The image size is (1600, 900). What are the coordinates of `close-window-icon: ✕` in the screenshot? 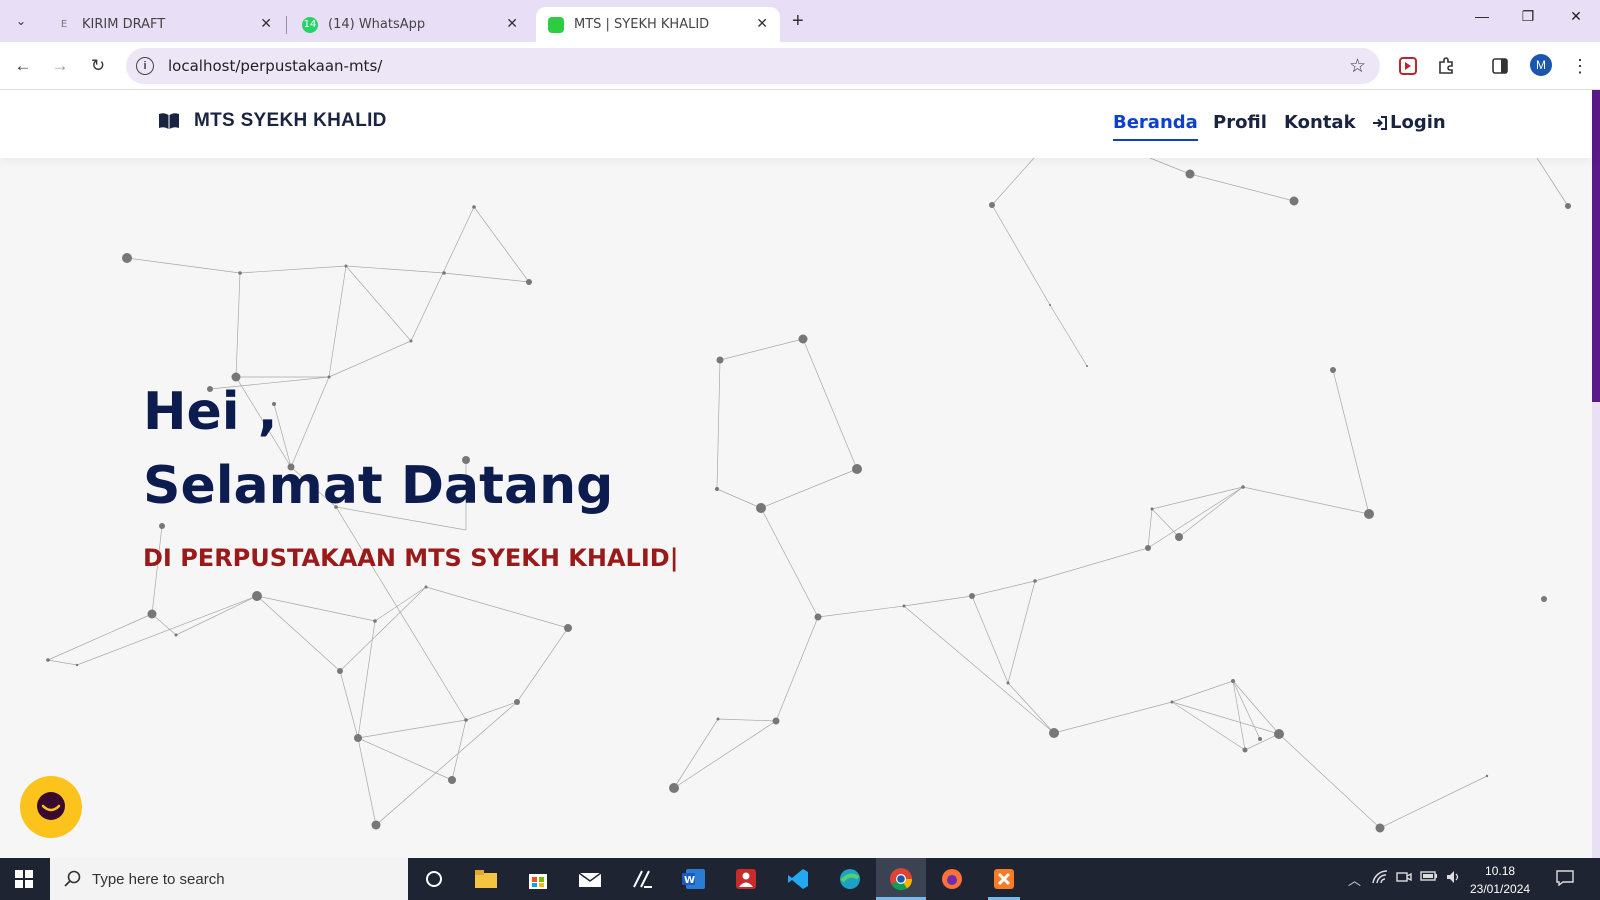 It's located at (1576, 16).